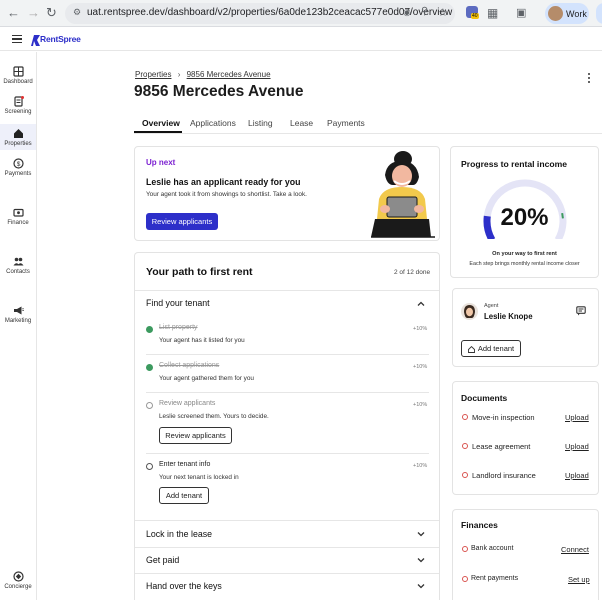  I want to click on agent-role: Agent, so click(491, 306).